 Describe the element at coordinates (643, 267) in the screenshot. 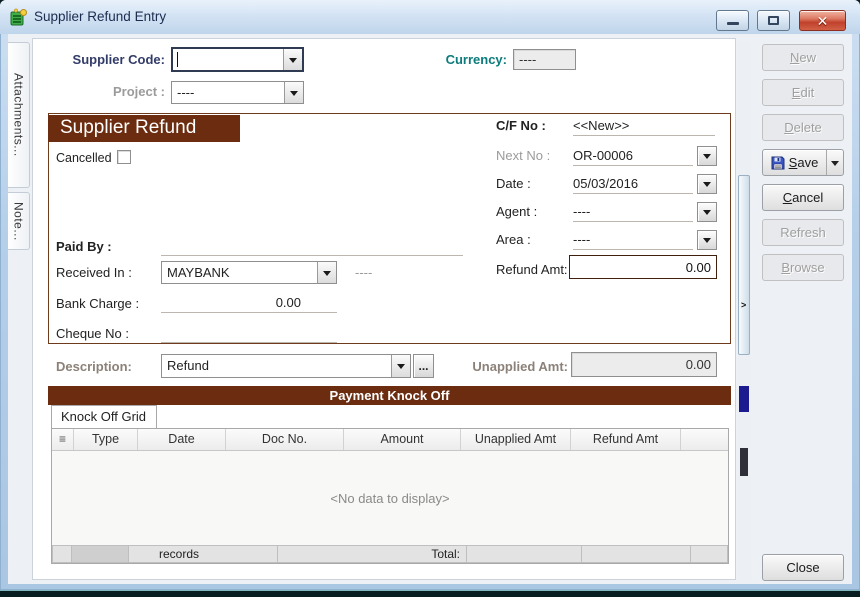

I see `refund-amt-input: 0.00` at that location.